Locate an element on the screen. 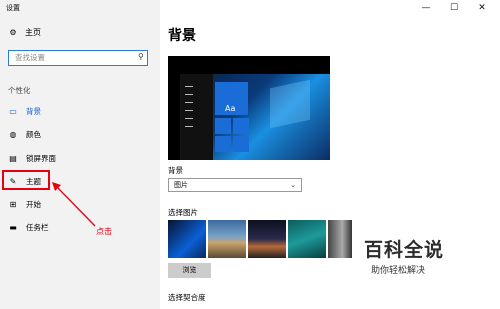 This screenshot has height=309, width=500. chevron-down-icon: ⌄ is located at coordinates (293, 185).